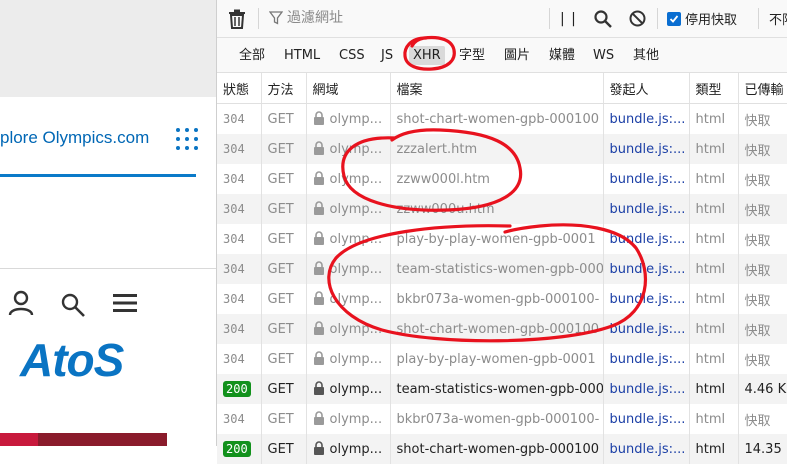  I want to click on throttle-select: 不限, so click(778, 18).